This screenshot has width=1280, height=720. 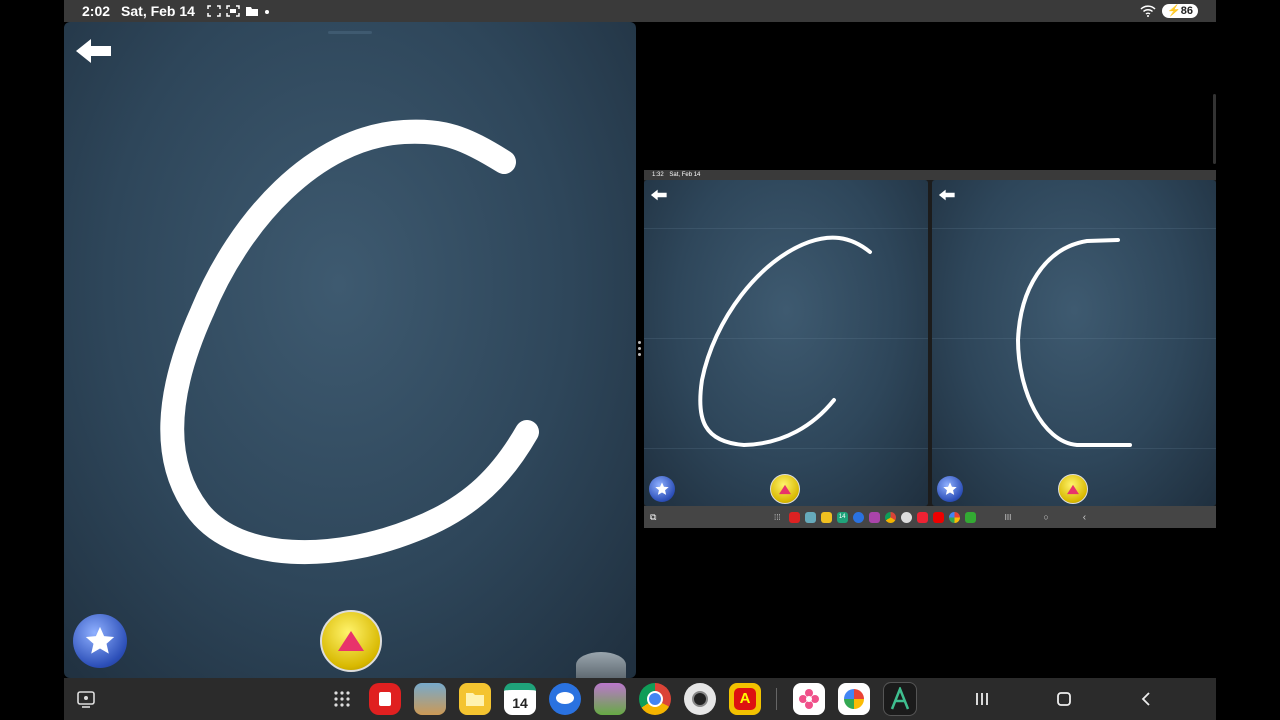 I want to click on back-nav-icon, so click(x=1146, y=699).